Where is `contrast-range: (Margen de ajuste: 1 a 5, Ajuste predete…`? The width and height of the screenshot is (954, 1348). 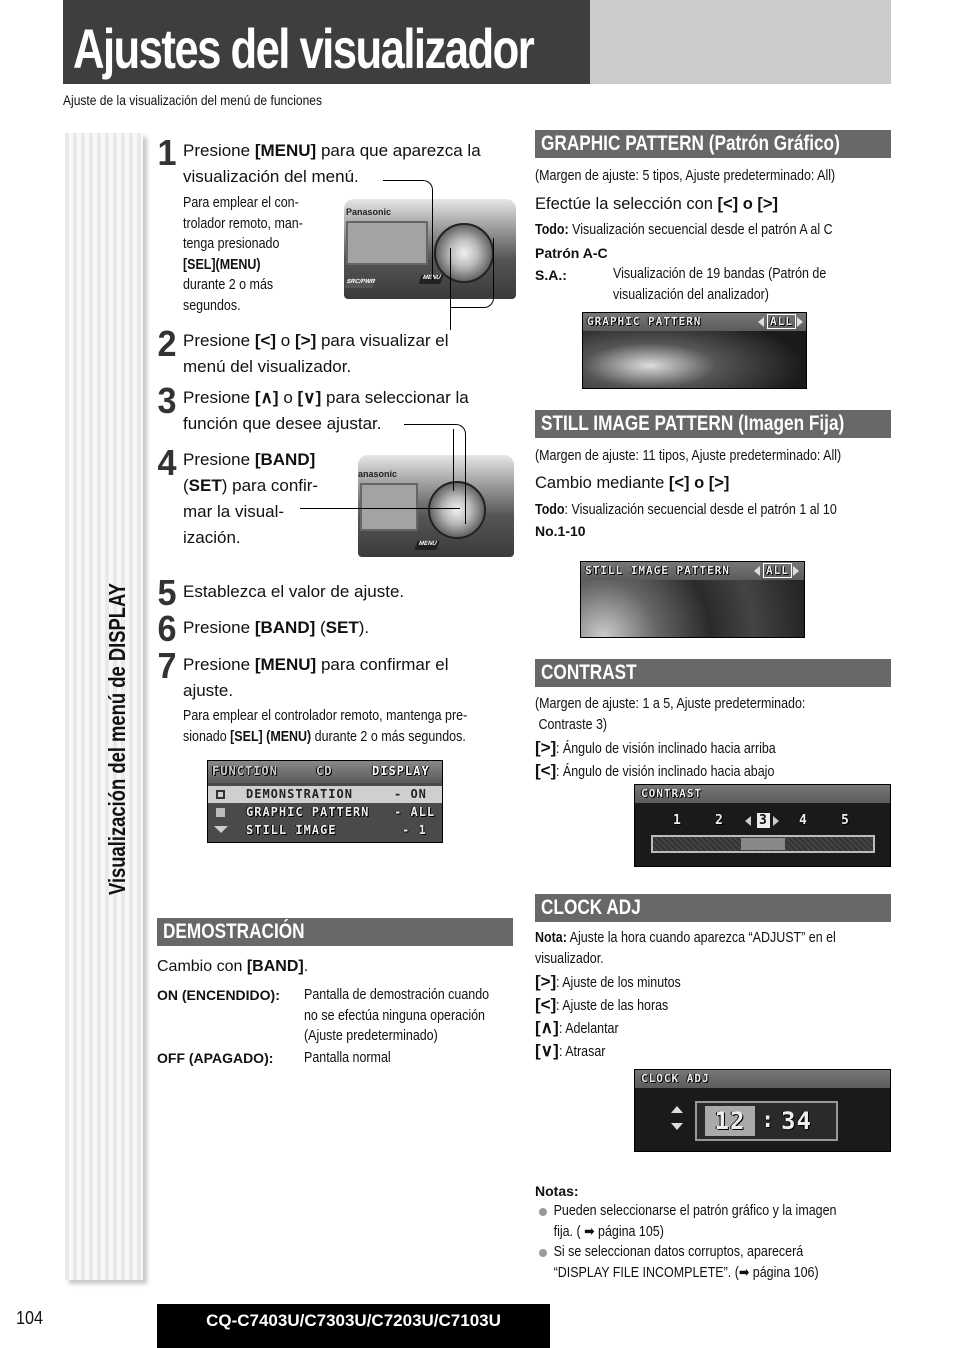 contrast-range: (Margen de ajuste: 1 a 5, Ajuste predete… is located at coordinates (670, 714).